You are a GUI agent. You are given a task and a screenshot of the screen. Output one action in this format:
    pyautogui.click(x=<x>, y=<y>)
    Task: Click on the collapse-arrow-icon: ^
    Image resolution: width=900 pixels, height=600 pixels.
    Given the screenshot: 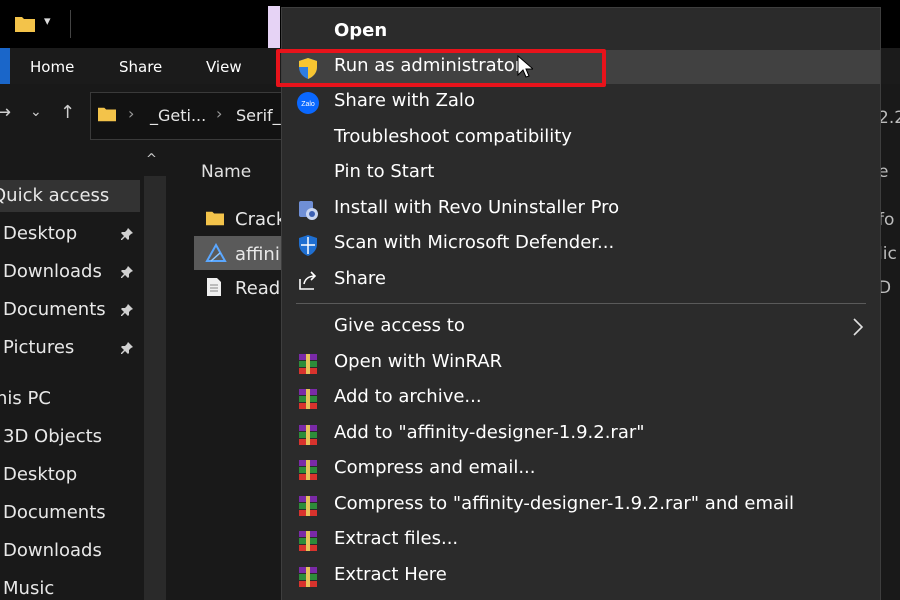 What is the action you would take?
    pyautogui.click(x=151, y=159)
    